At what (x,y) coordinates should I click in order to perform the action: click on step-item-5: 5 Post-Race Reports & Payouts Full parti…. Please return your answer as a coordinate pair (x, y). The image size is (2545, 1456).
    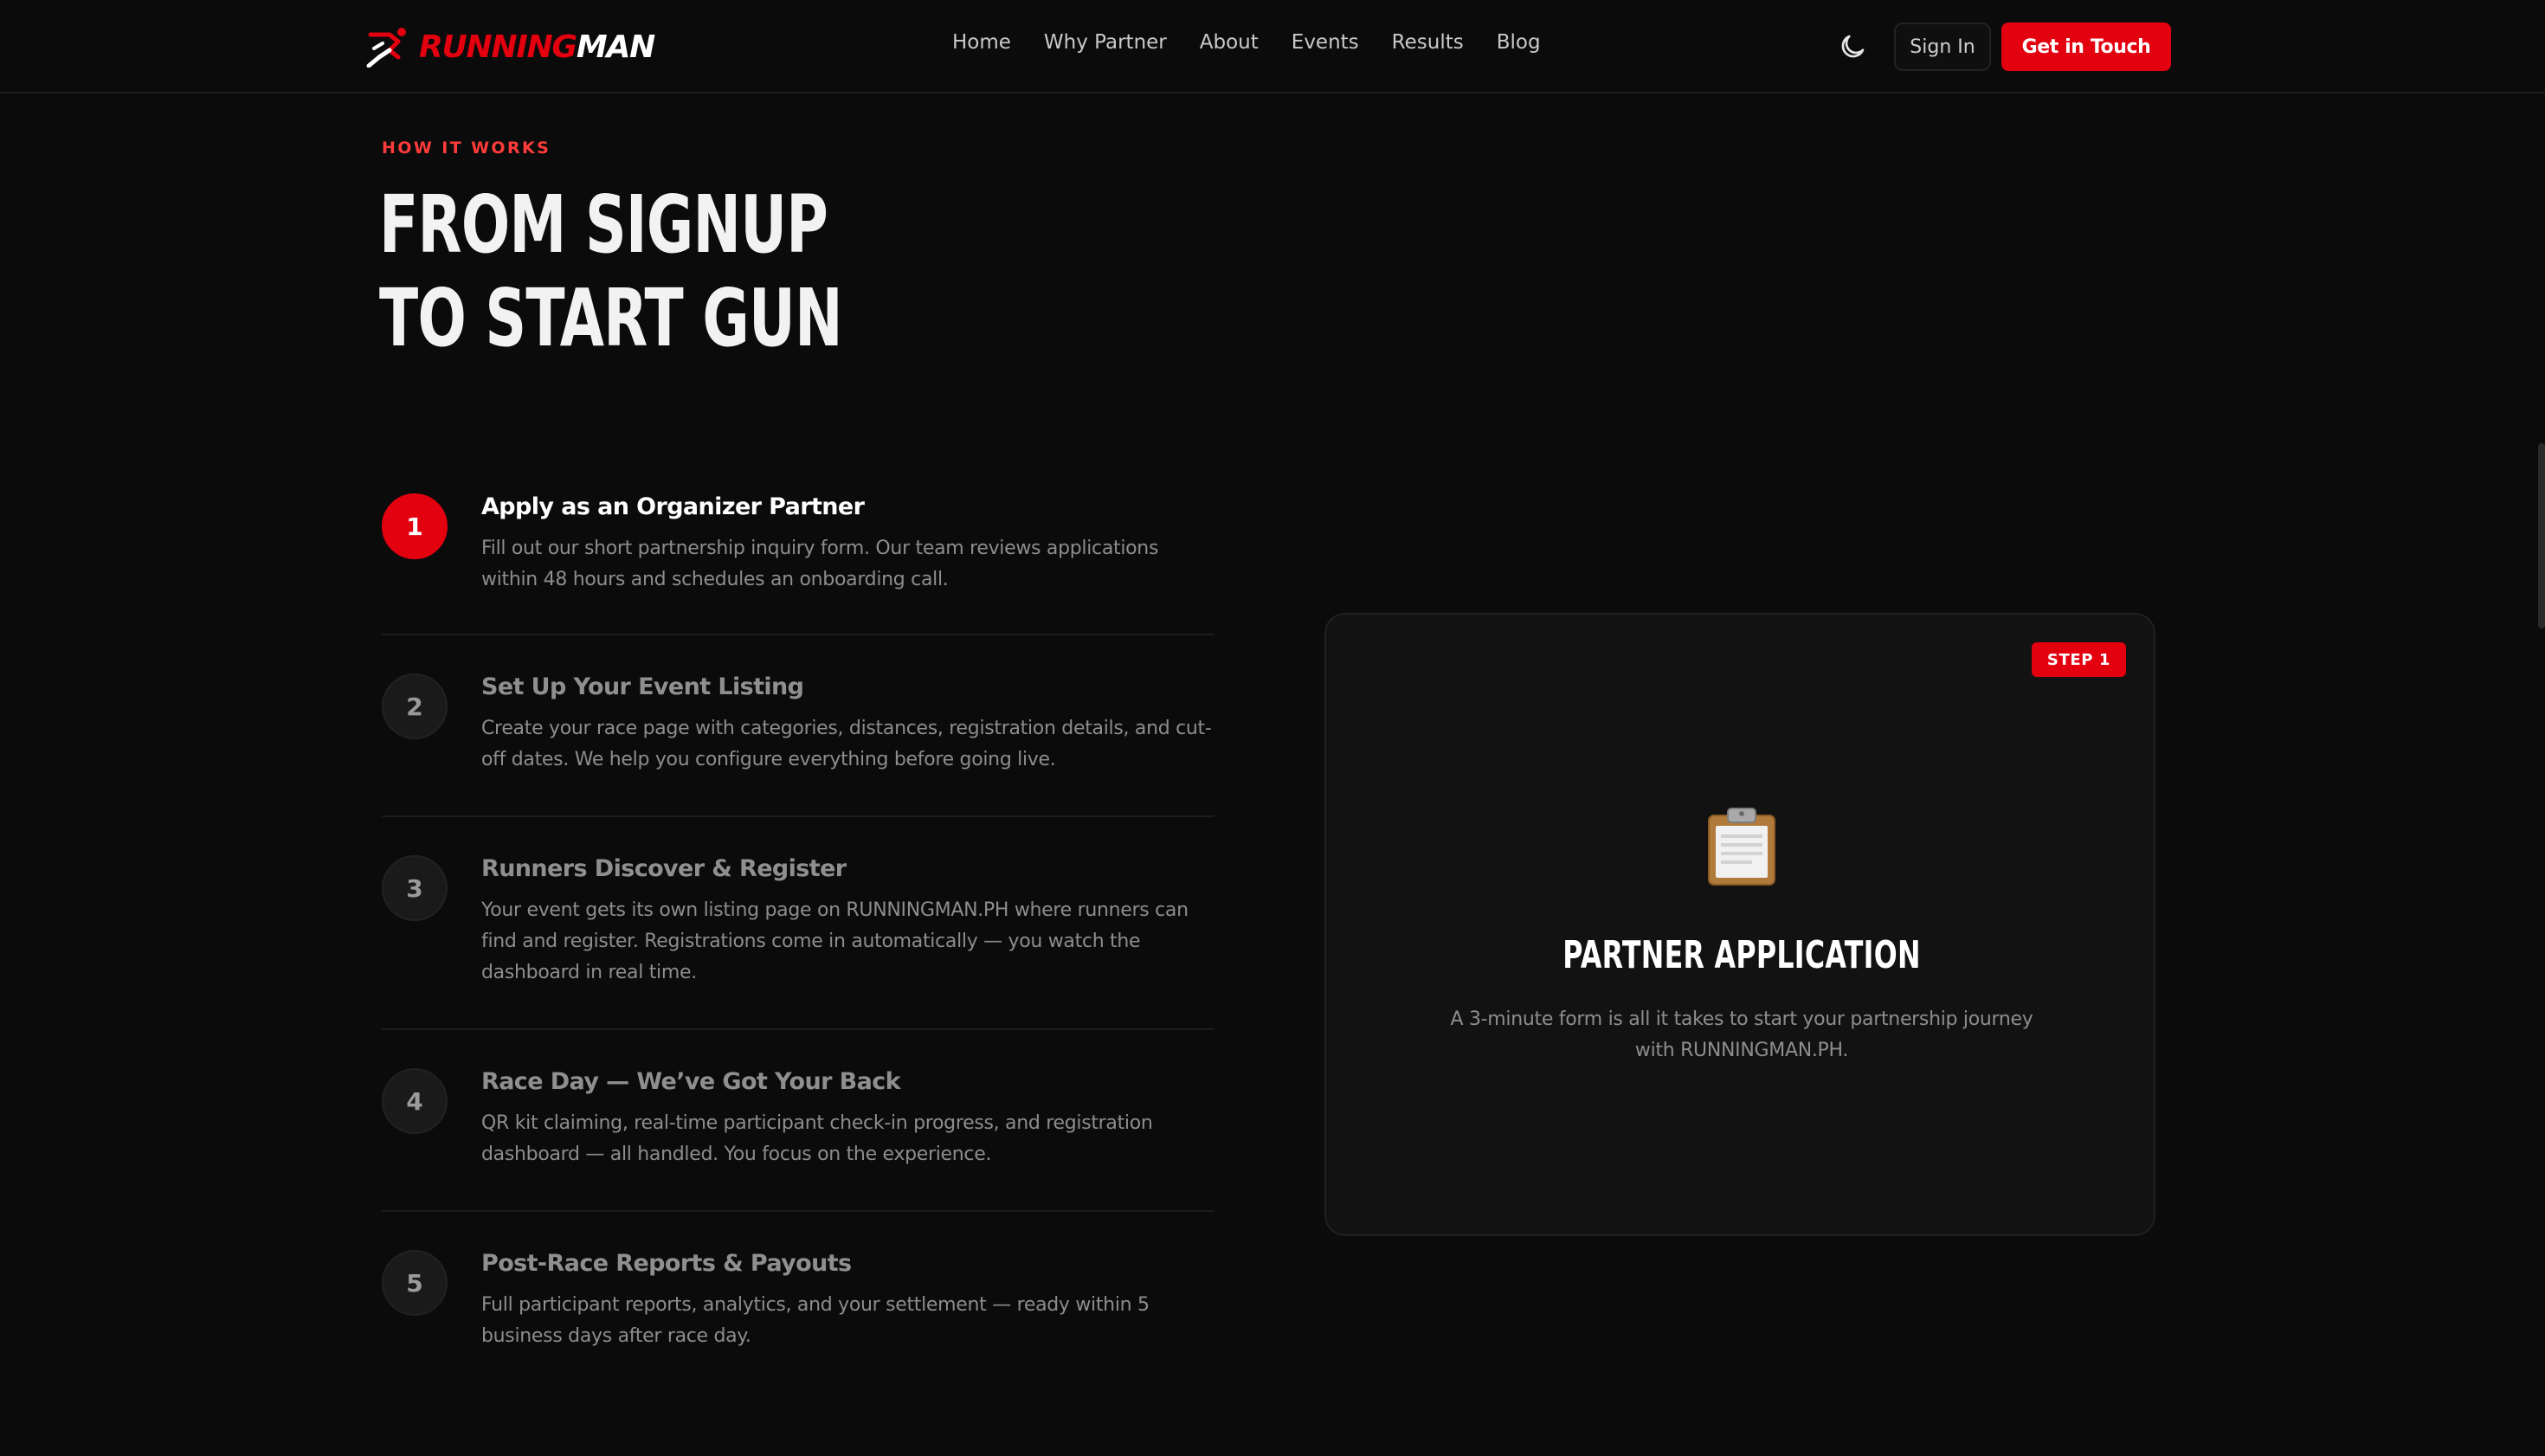
    Looking at the image, I should click on (799, 1298).